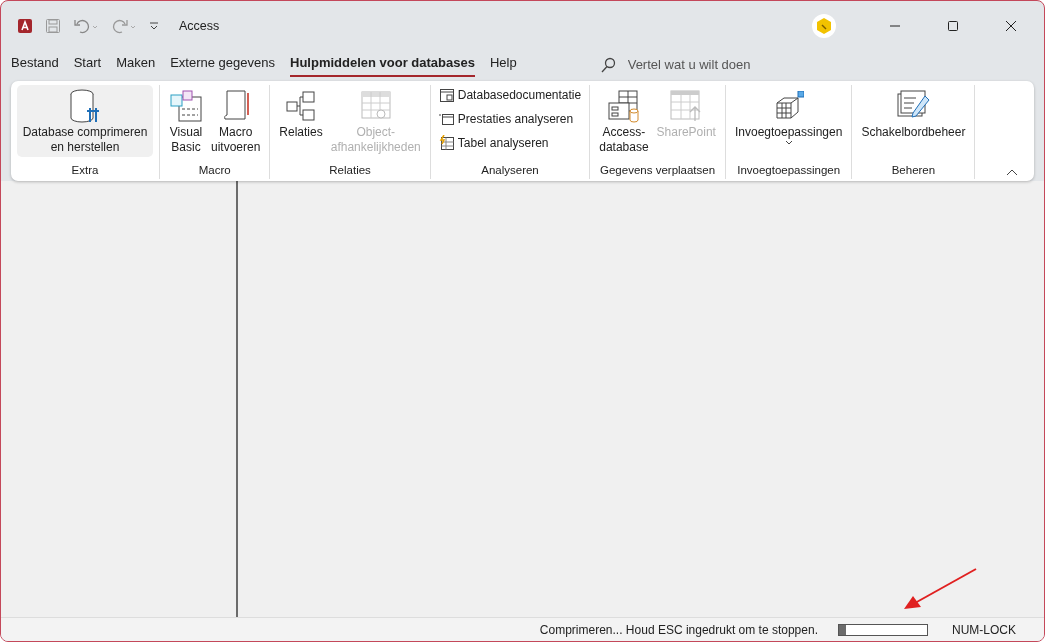 Image resolution: width=1045 pixels, height=642 pixels. I want to click on redo-icon, so click(124, 26).